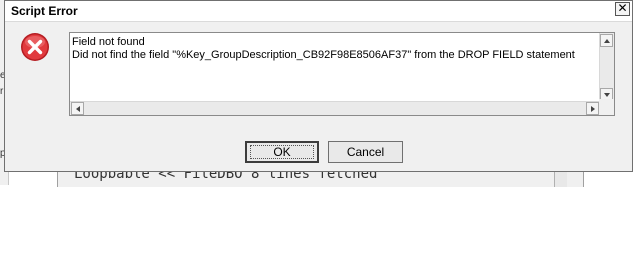 The width and height of the screenshot is (636, 270). What do you see at coordinates (2, 91) in the screenshot?
I see `background-text-fragment: r` at bounding box center [2, 91].